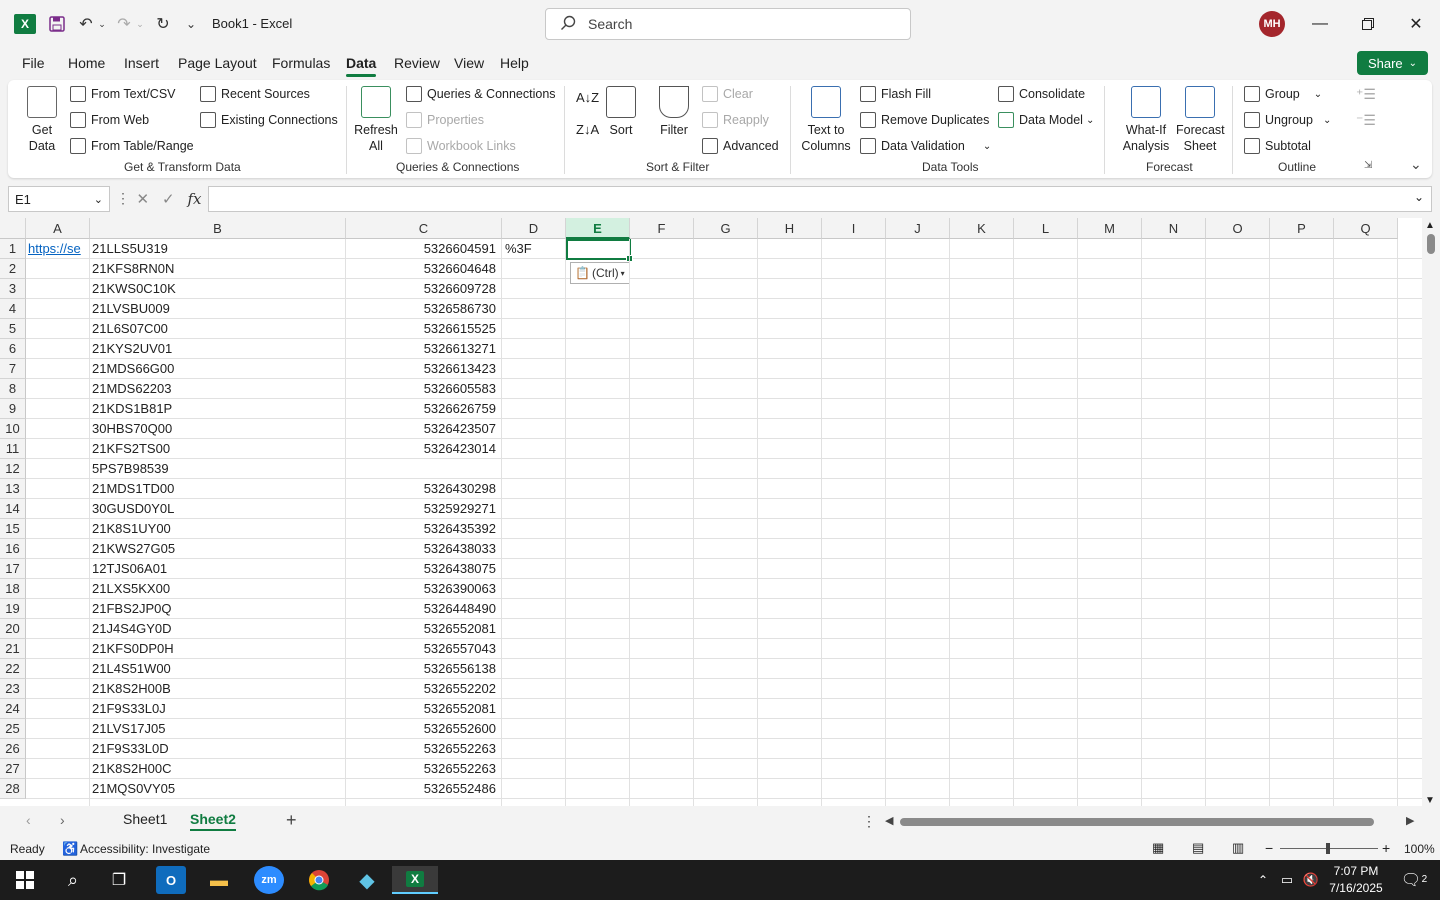 The width and height of the screenshot is (1440, 900). Describe the element at coordinates (42, 120) in the screenshot. I see `get-data-button: Get Data` at that location.